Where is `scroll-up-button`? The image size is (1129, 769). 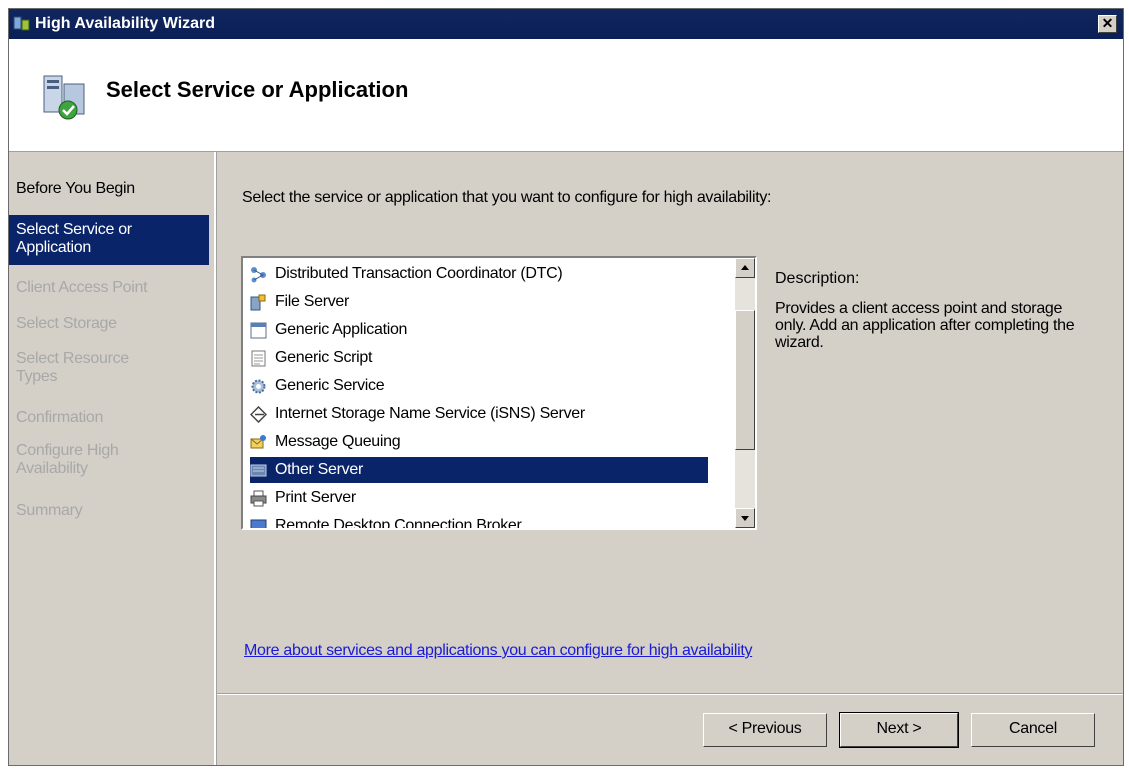
scroll-up-button is located at coordinates (745, 268).